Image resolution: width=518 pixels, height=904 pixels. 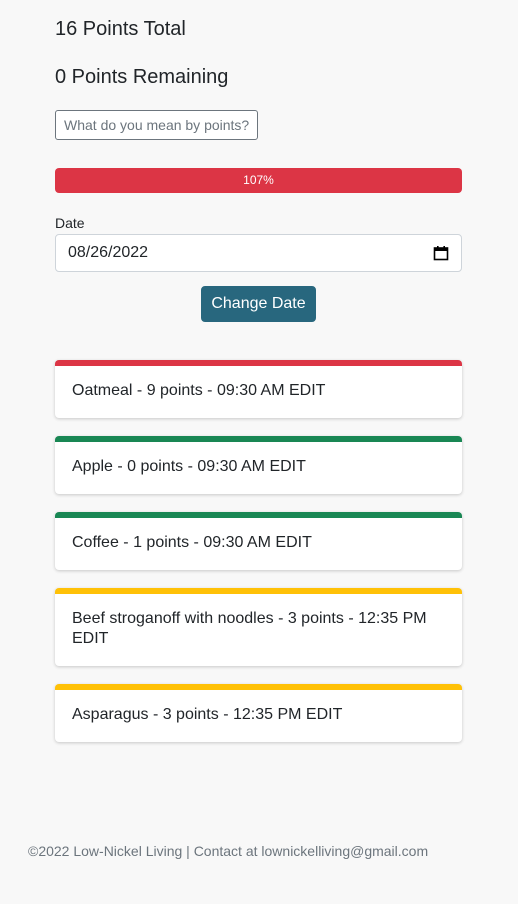 What do you see at coordinates (108, 252) in the screenshot?
I see `date-value: 08/26/2022` at bounding box center [108, 252].